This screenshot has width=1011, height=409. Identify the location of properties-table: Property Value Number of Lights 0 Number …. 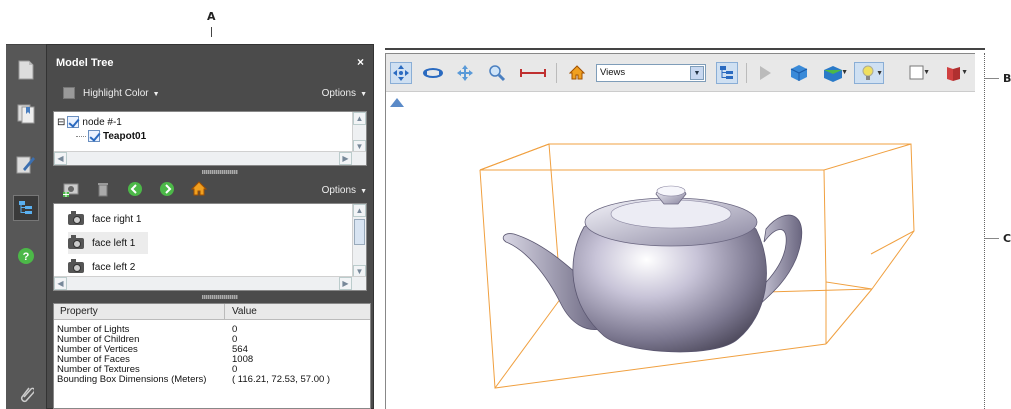
(212, 356).